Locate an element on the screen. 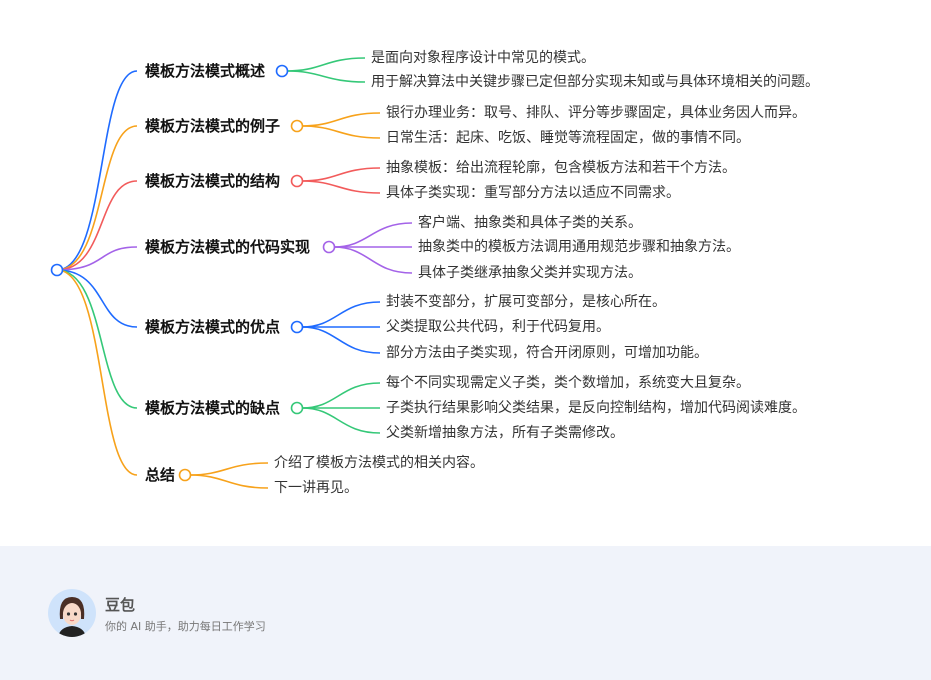 Image resolution: width=931 pixels, height=680 pixels. leaf-node: 父类新增抽象方法，所有子类需修改。 is located at coordinates (505, 433).